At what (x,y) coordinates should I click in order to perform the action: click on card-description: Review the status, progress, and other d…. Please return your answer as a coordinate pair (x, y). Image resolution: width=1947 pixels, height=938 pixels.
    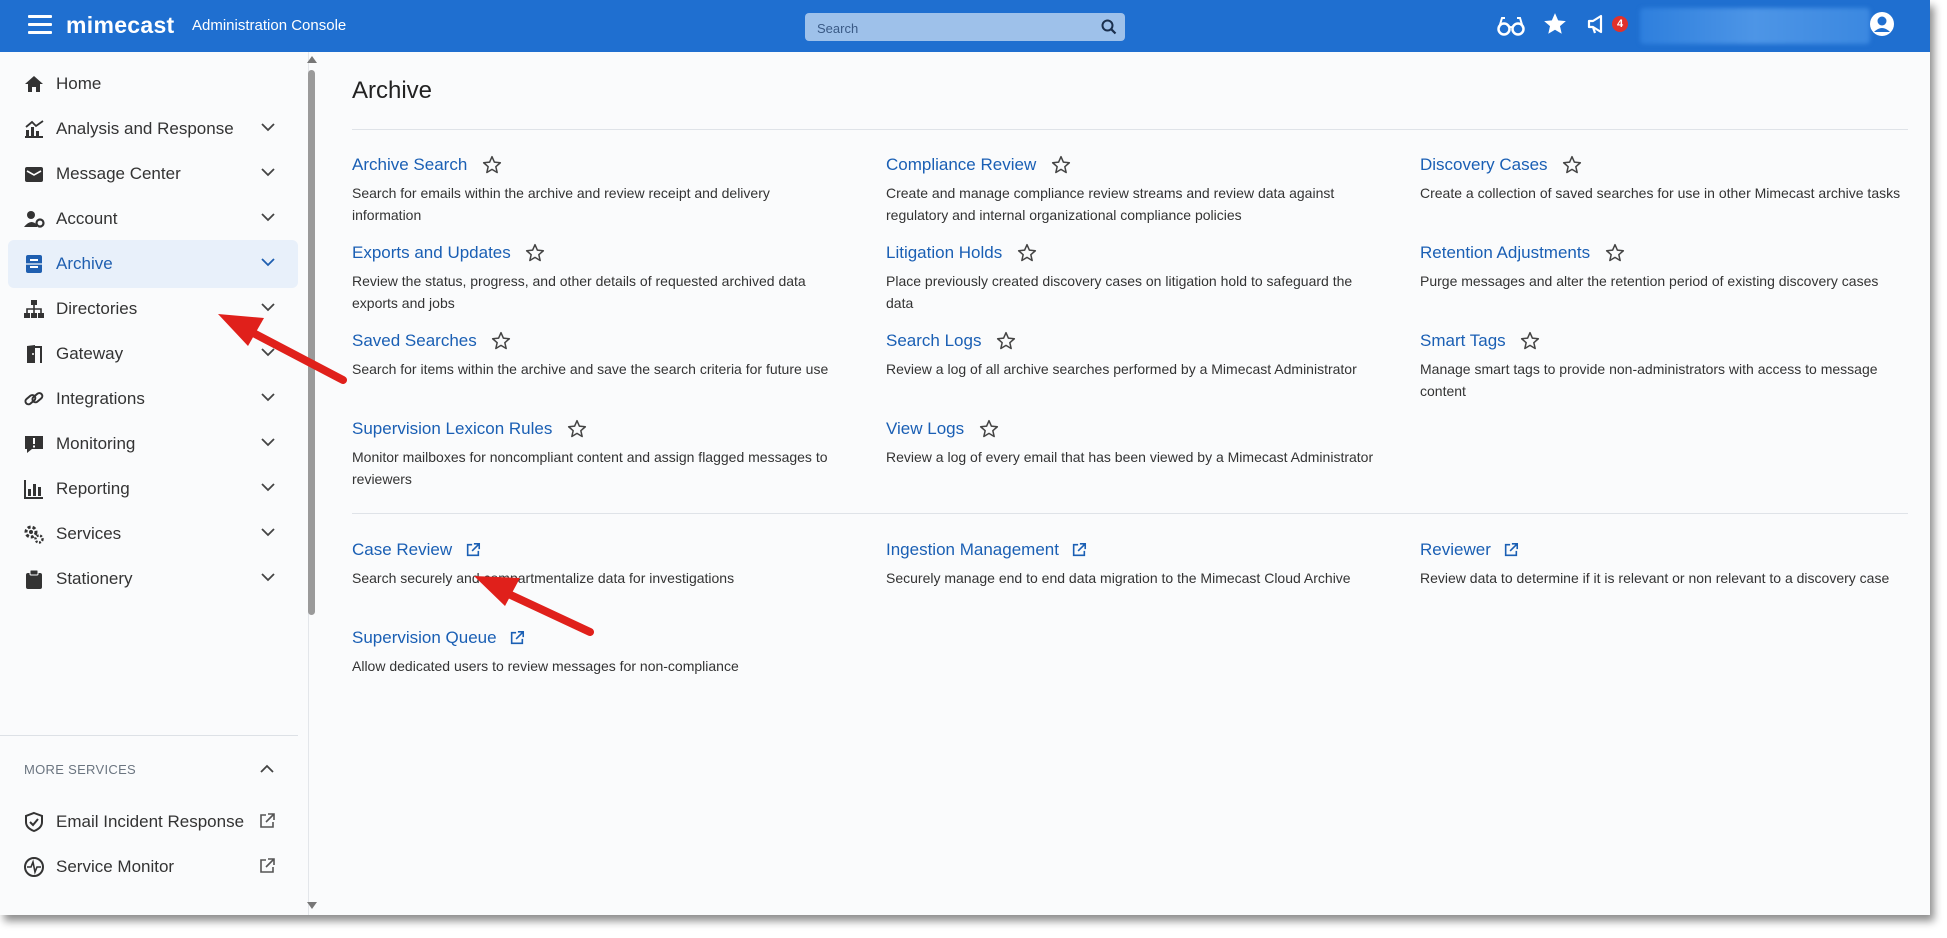
    Looking at the image, I should click on (579, 292).